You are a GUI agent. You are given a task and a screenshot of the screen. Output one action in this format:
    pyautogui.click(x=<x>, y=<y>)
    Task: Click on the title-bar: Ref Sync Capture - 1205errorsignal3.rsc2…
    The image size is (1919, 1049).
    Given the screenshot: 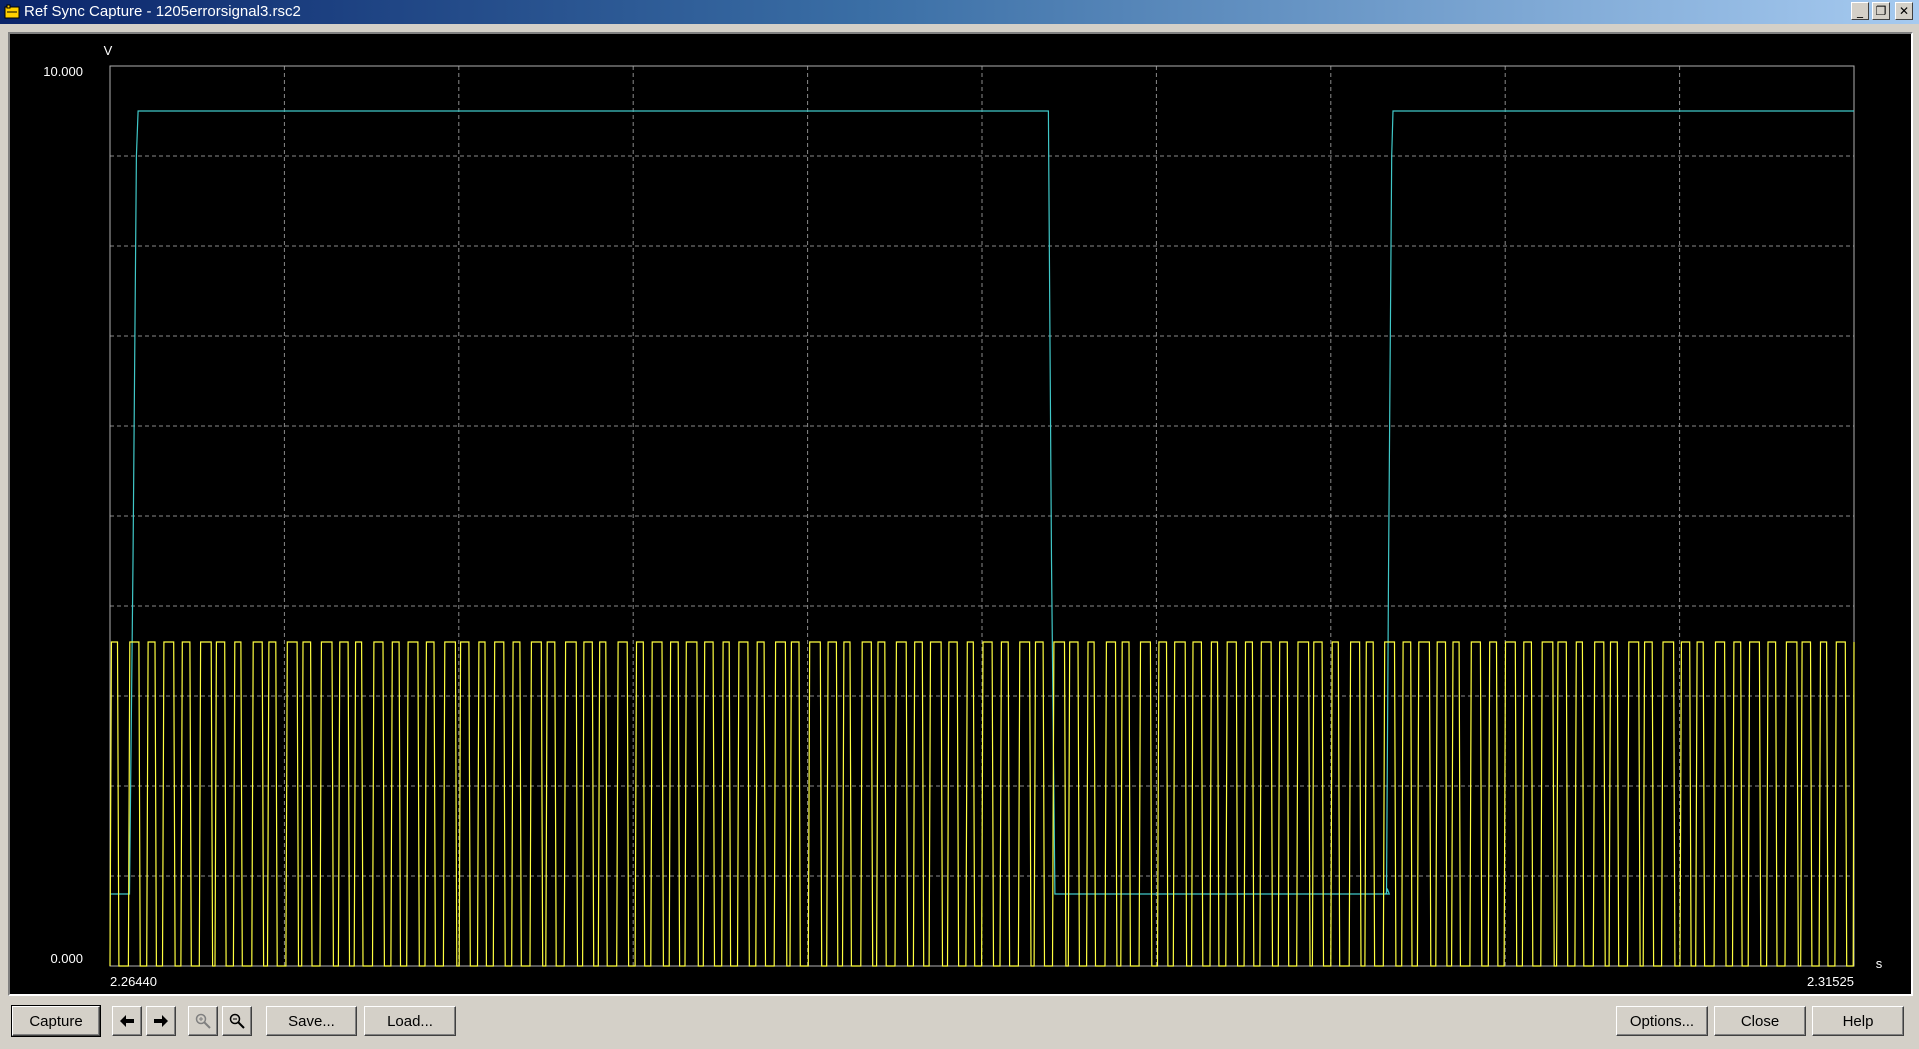 What is the action you would take?
    pyautogui.click(x=959, y=12)
    